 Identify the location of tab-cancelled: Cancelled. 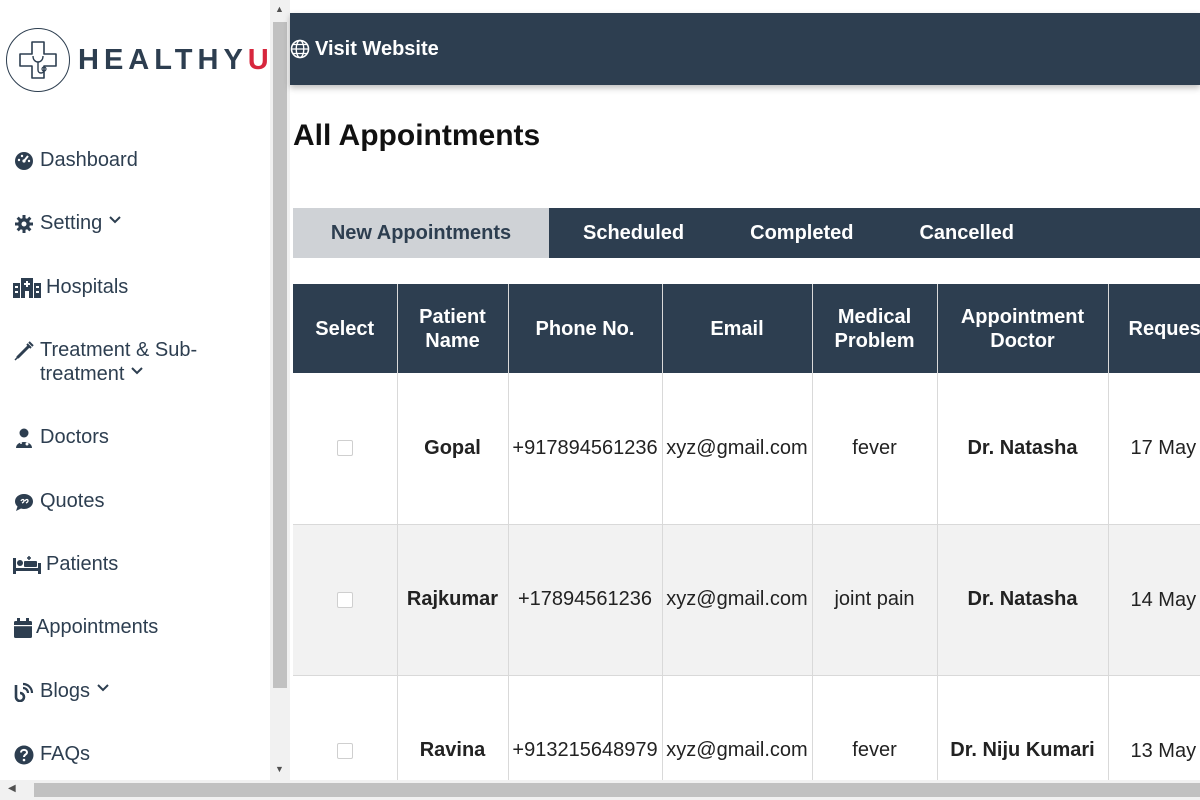
(966, 233).